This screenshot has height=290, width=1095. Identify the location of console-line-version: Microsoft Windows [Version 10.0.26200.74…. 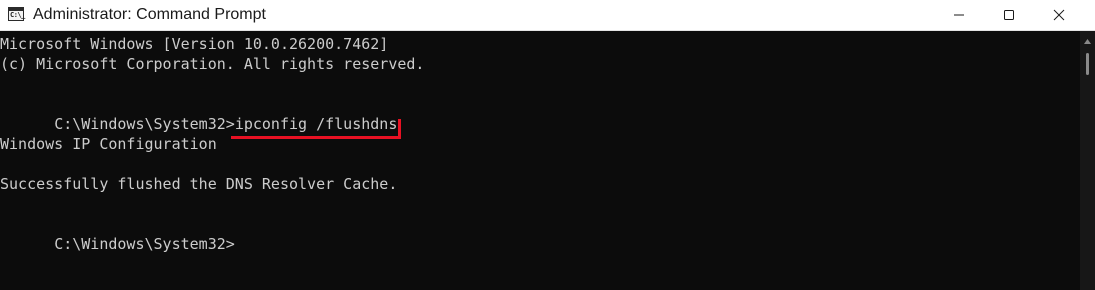
(194, 44).